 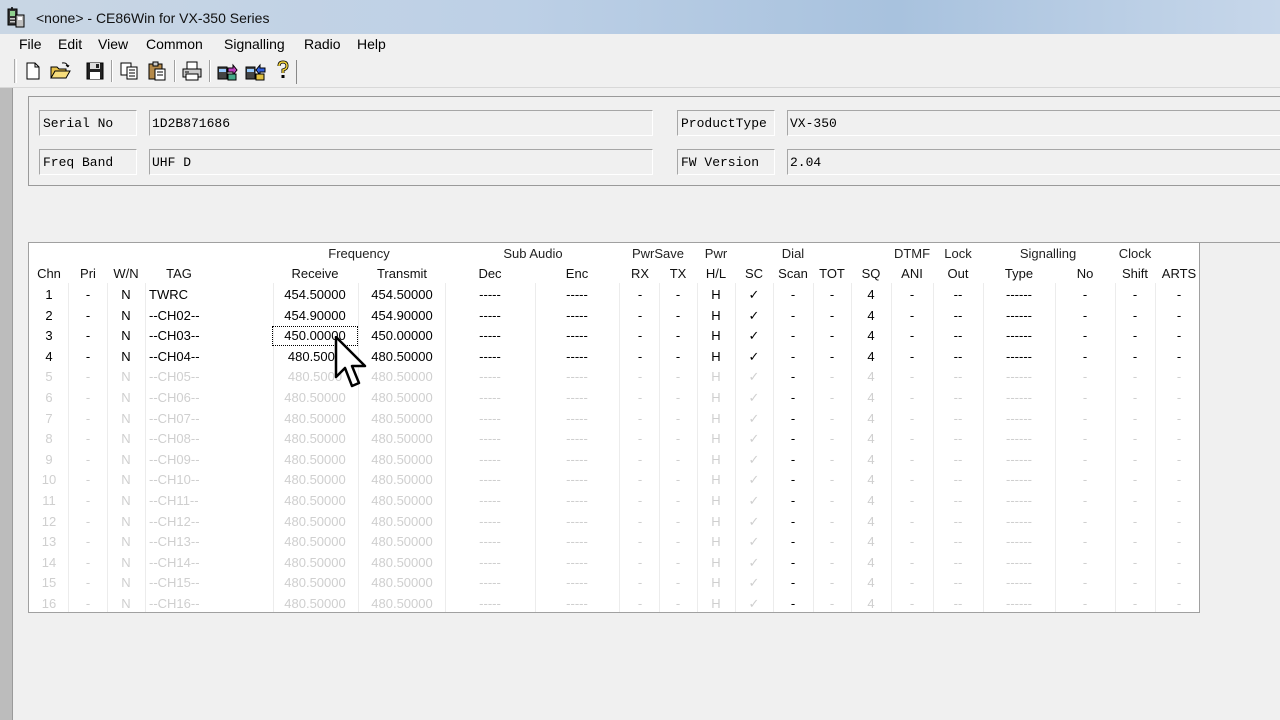 What do you see at coordinates (1019, 274) in the screenshot?
I see `column-header-type: Type` at bounding box center [1019, 274].